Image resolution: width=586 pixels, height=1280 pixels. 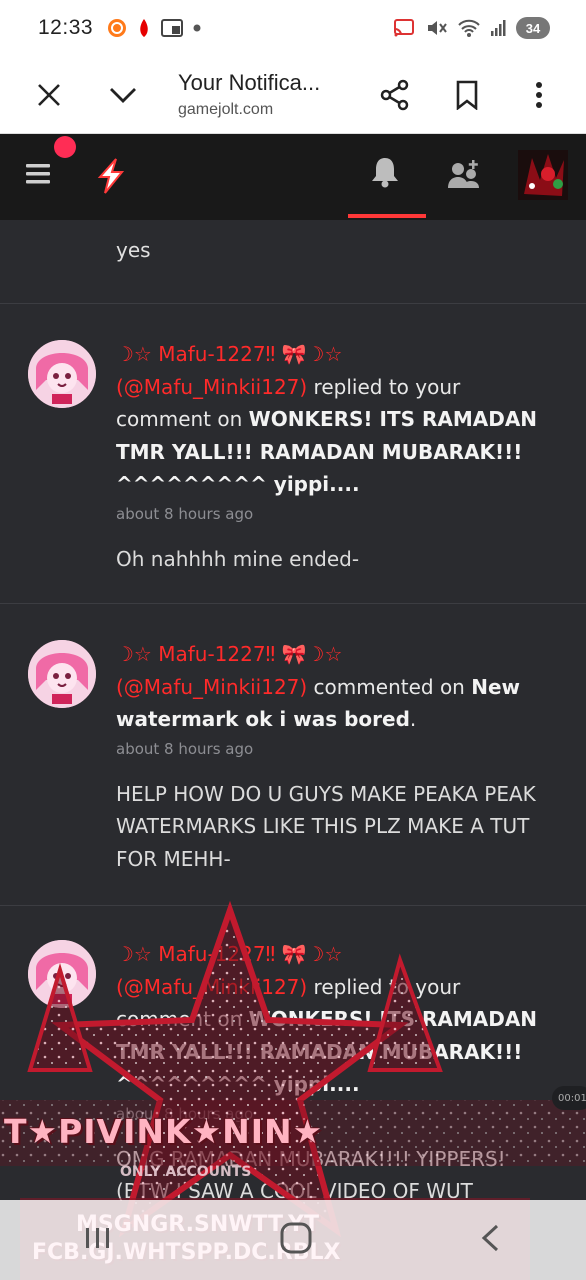 I want to click on status-right-icons: 34, so click(x=471, y=28).